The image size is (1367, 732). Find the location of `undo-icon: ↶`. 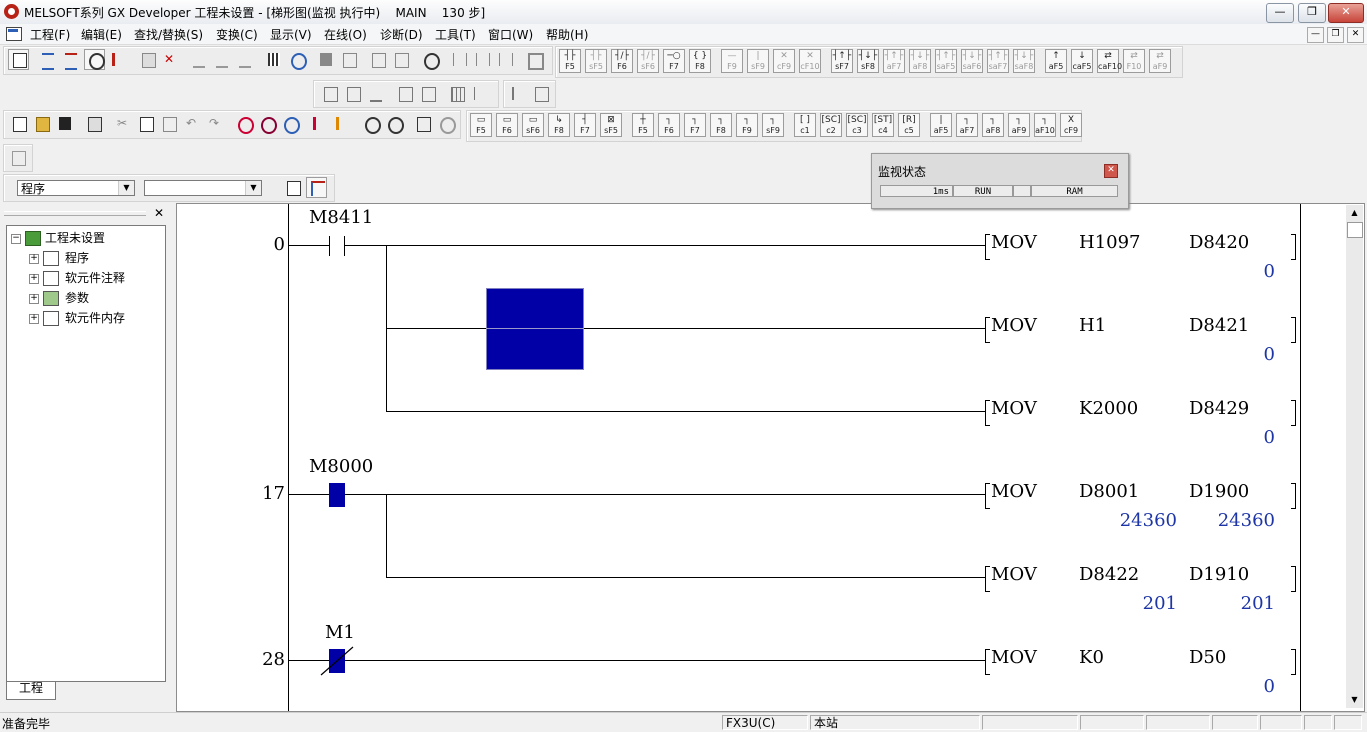

undo-icon: ↶ is located at coordinates (191, 123).